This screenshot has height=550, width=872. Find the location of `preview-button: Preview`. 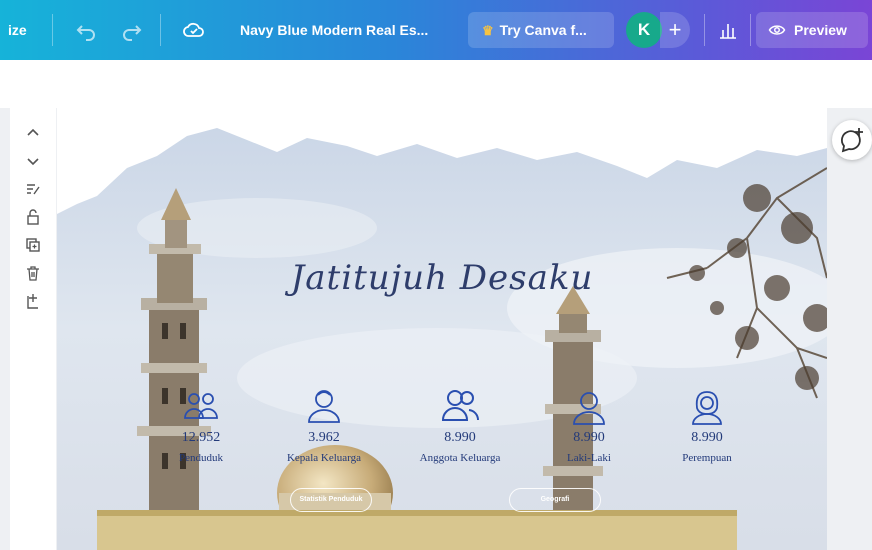

preview-button: Preview is located at coordinates (812, 30).